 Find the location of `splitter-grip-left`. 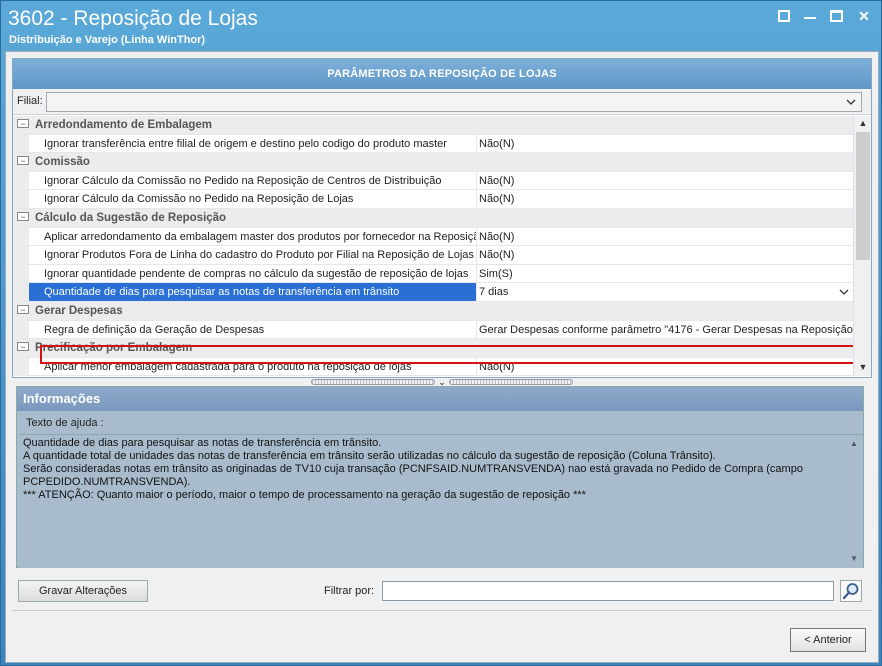

splitter-grip-left is located at coordinates (373, 382).